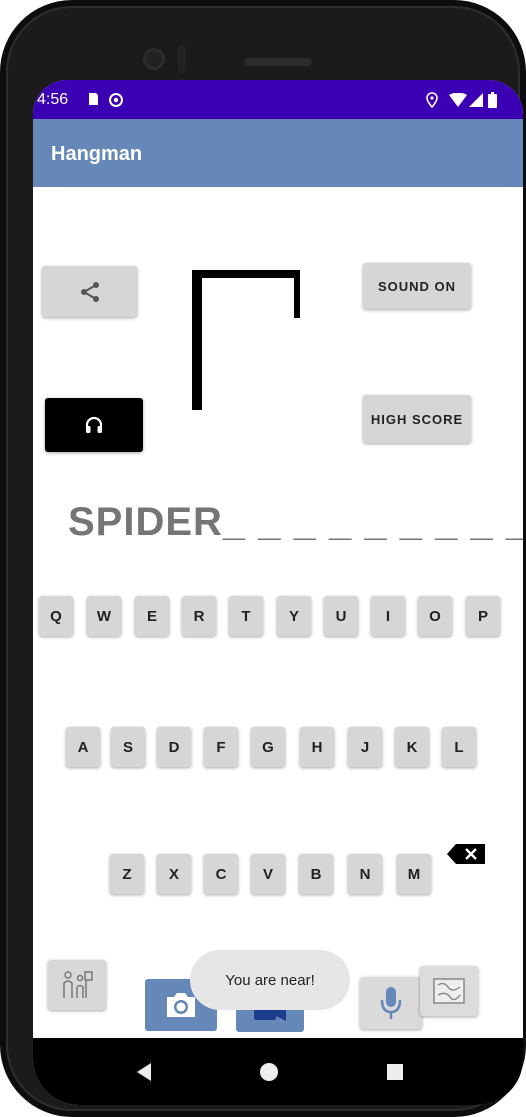 The height and width of the screenshot is (1117, 526). What do you see at coordinates (278, 62) in the screenshot?
I see `earpiece-speaker` at bounding box center [278, 62].